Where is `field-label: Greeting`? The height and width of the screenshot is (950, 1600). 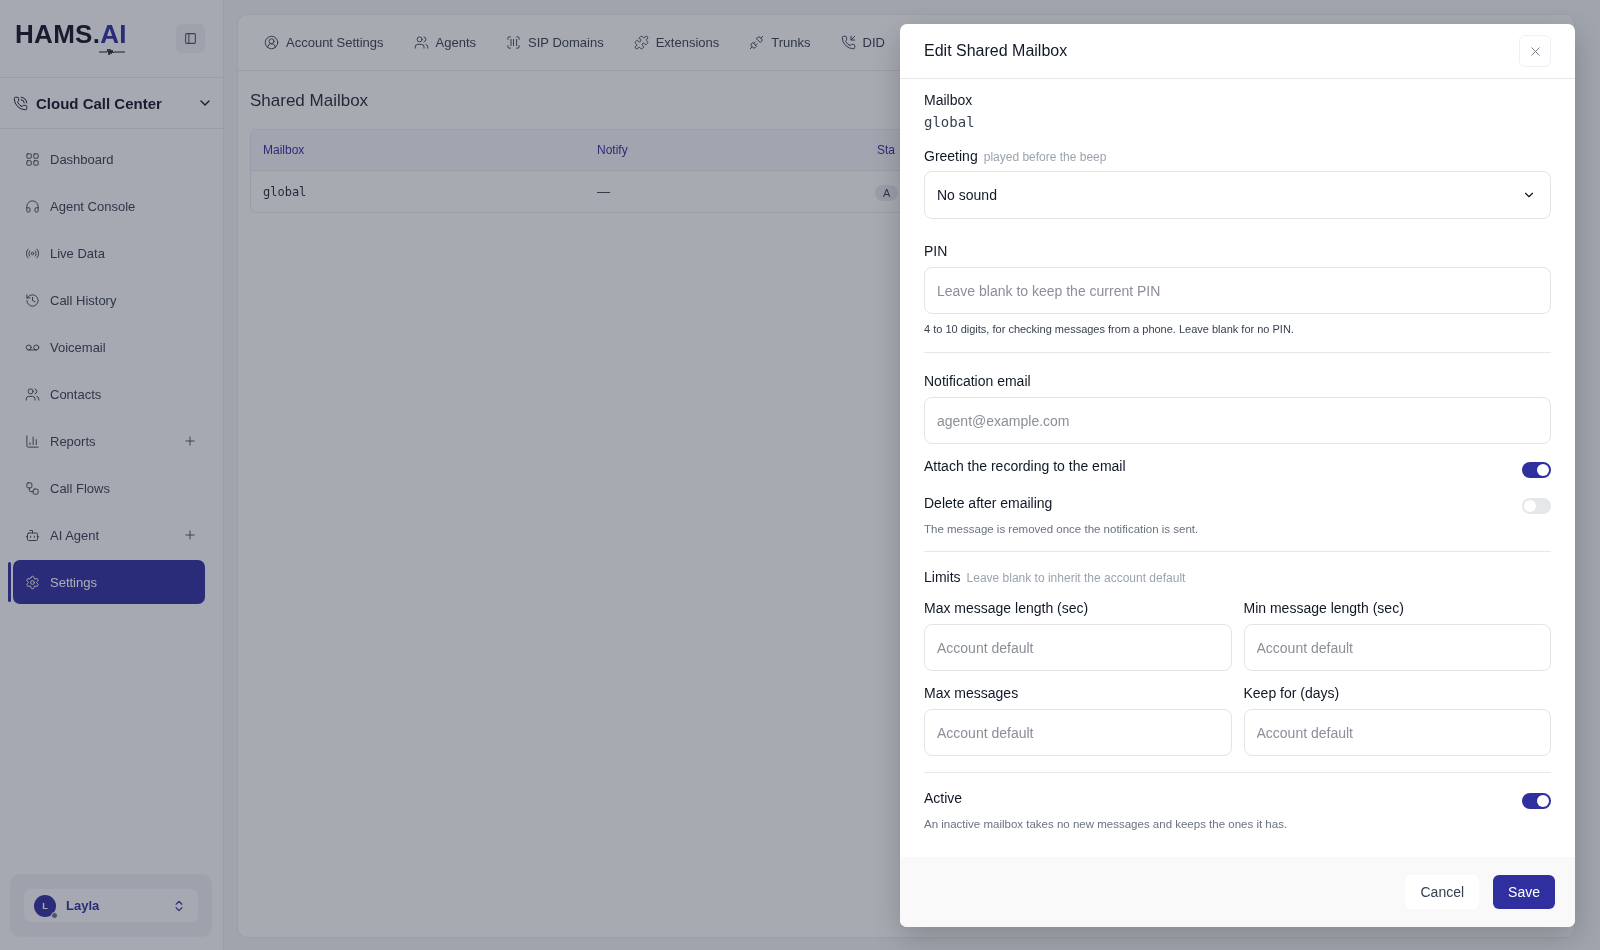
field-label: Greeting is located at coordinates (951, 156).